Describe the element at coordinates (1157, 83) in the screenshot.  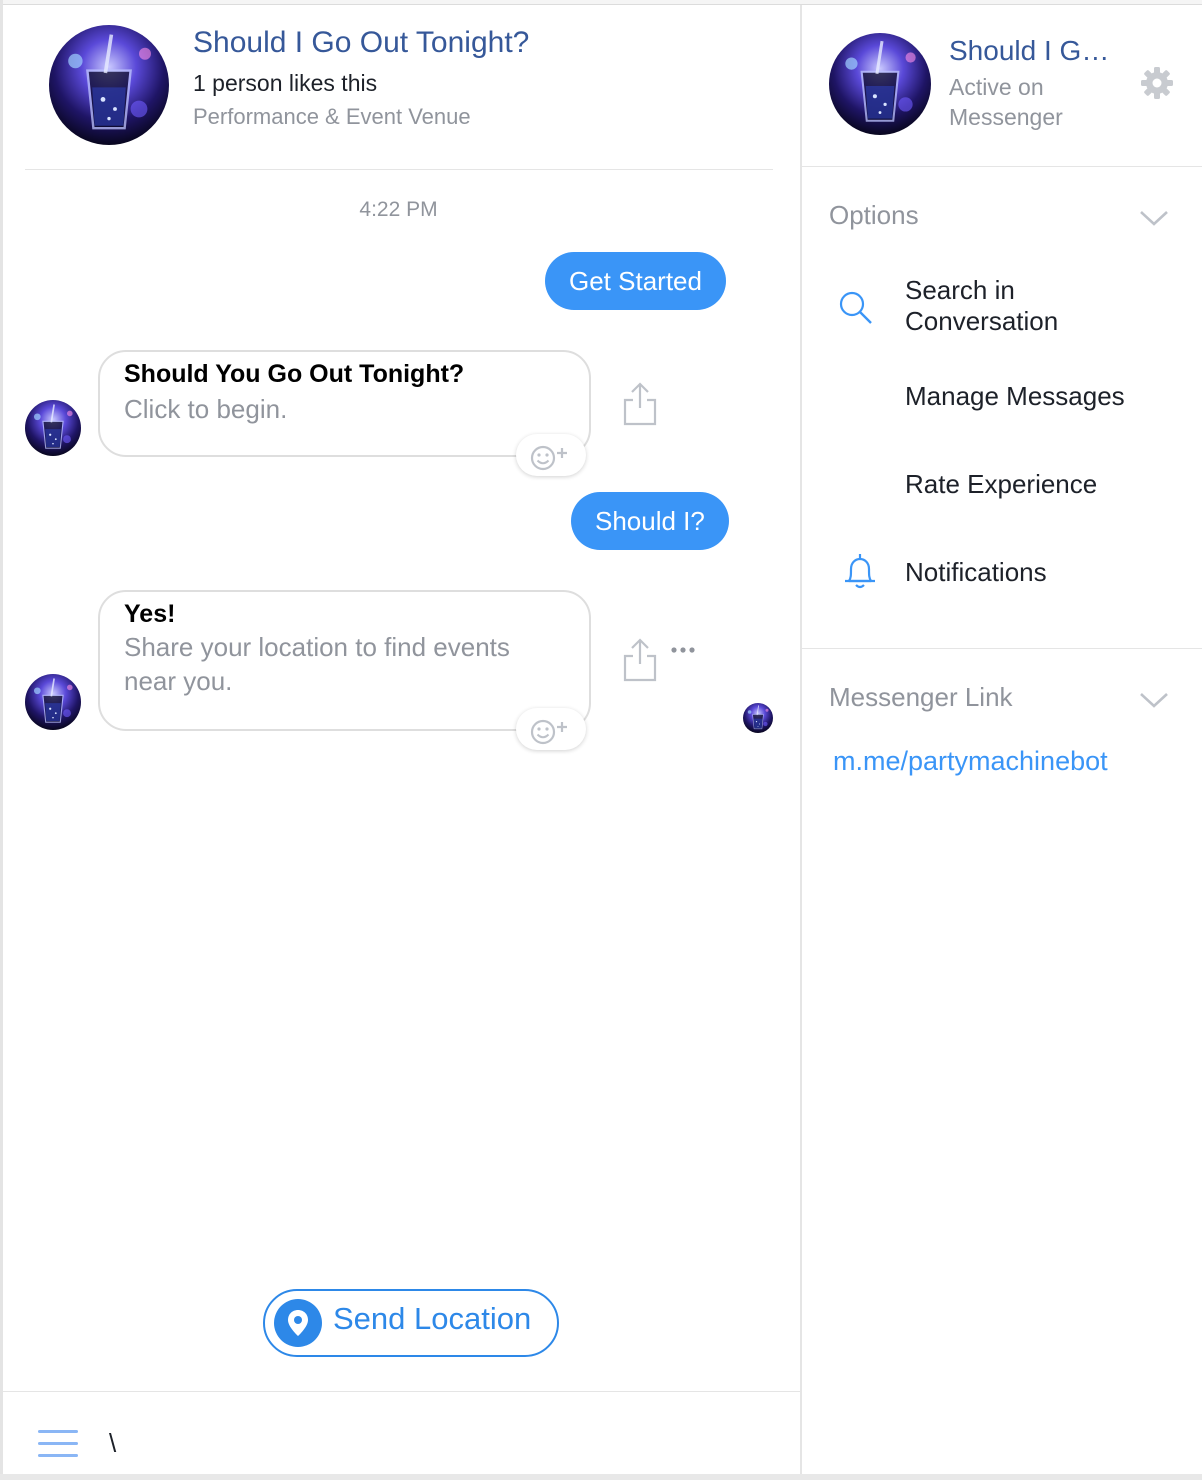
I see `gear-icon` at that location.